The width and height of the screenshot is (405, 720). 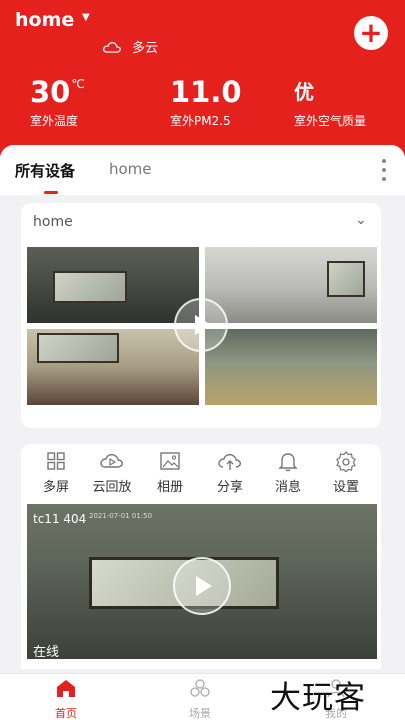 I want to click on action-label: 消息, so click(x=287, y=487).